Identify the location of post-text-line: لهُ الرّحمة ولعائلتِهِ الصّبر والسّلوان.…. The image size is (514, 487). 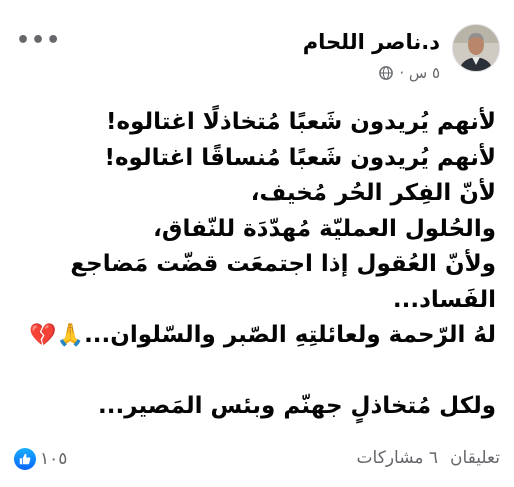
(257, 336).